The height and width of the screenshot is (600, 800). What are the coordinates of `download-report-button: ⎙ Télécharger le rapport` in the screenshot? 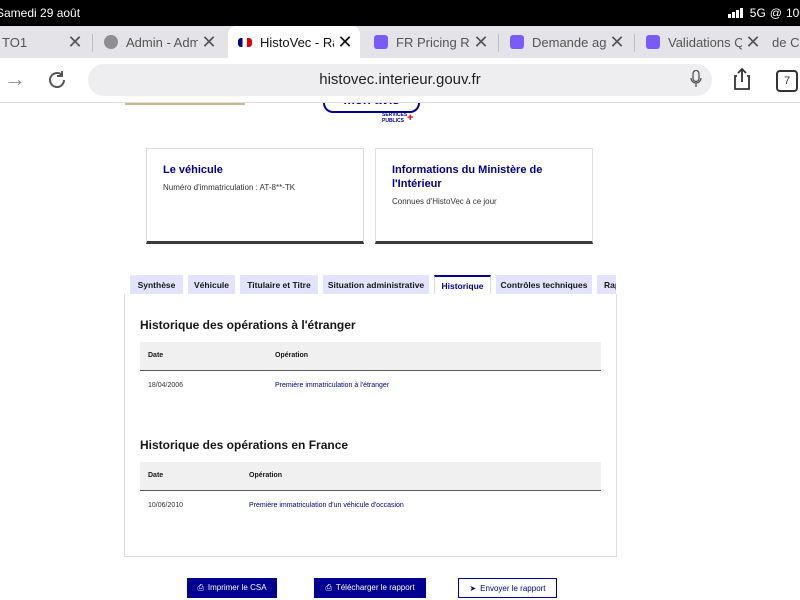 It's located at (370, 588).